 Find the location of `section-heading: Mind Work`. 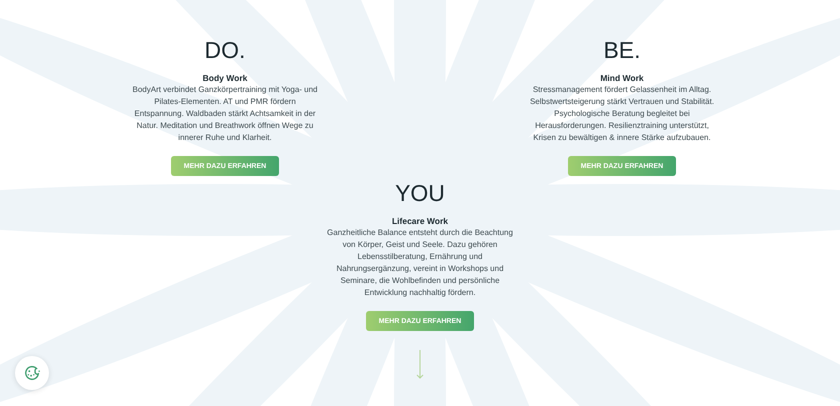

section-heading: Mind Work is located at coordinates (622, 78).